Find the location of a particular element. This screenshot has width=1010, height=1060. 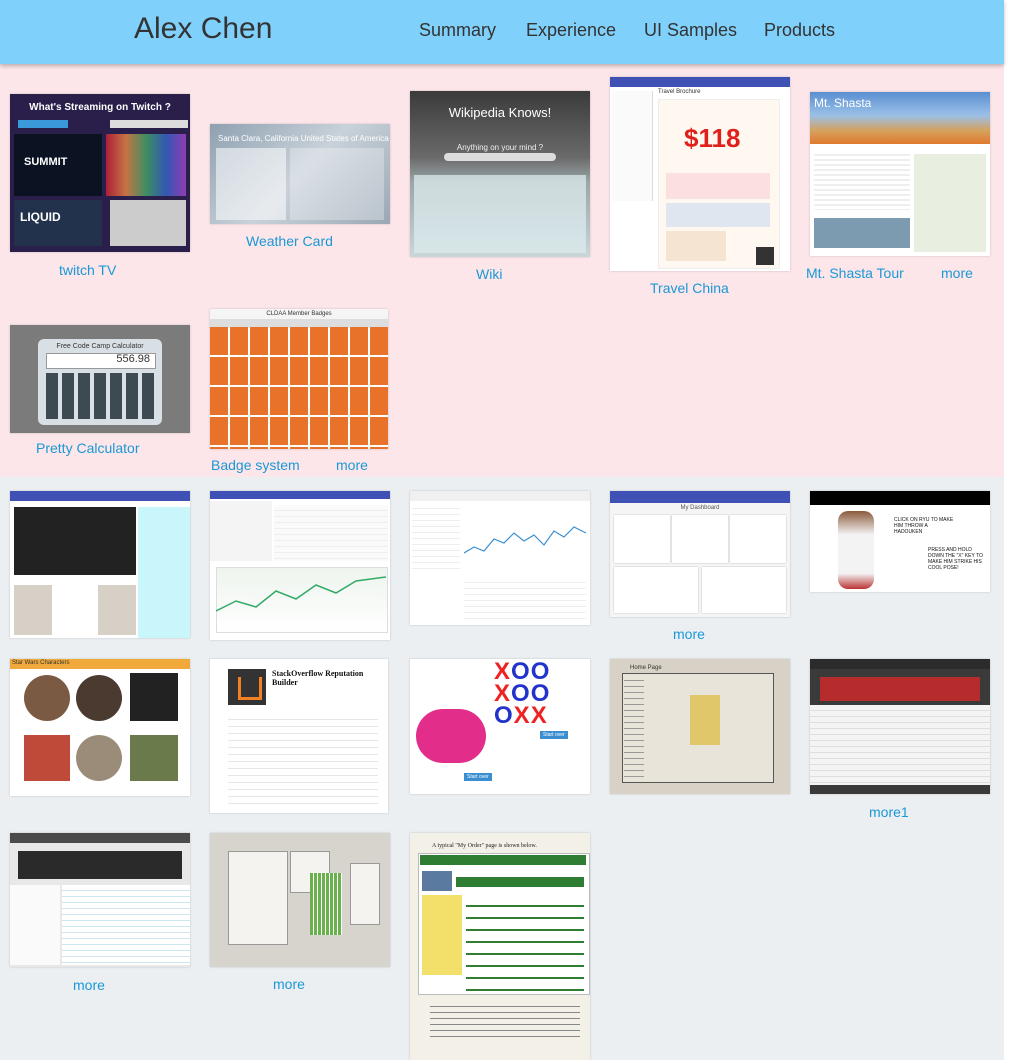

more-link-3: more is located at coordinates (689, 634).